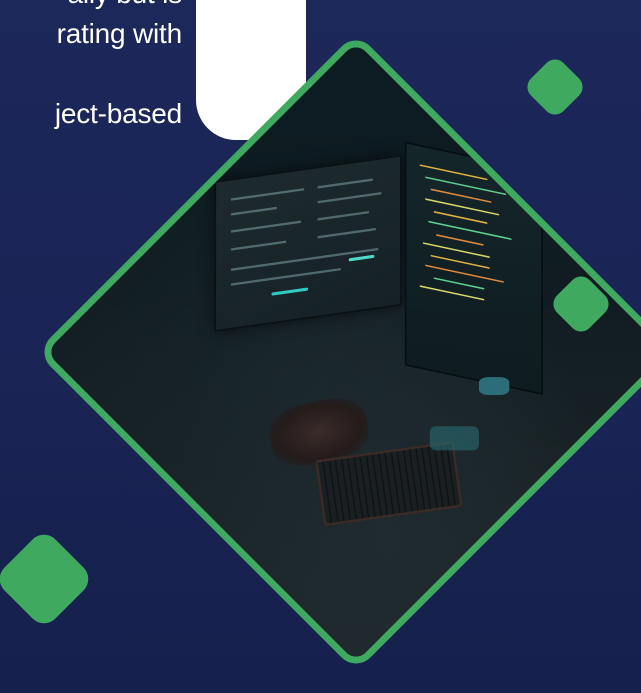 Image resolution: width=641 pixels, height=693 pixels. Describe the element at coordinates (119, 33) in the screenshot. I see `intro-text-line-2: rating with` at that location.